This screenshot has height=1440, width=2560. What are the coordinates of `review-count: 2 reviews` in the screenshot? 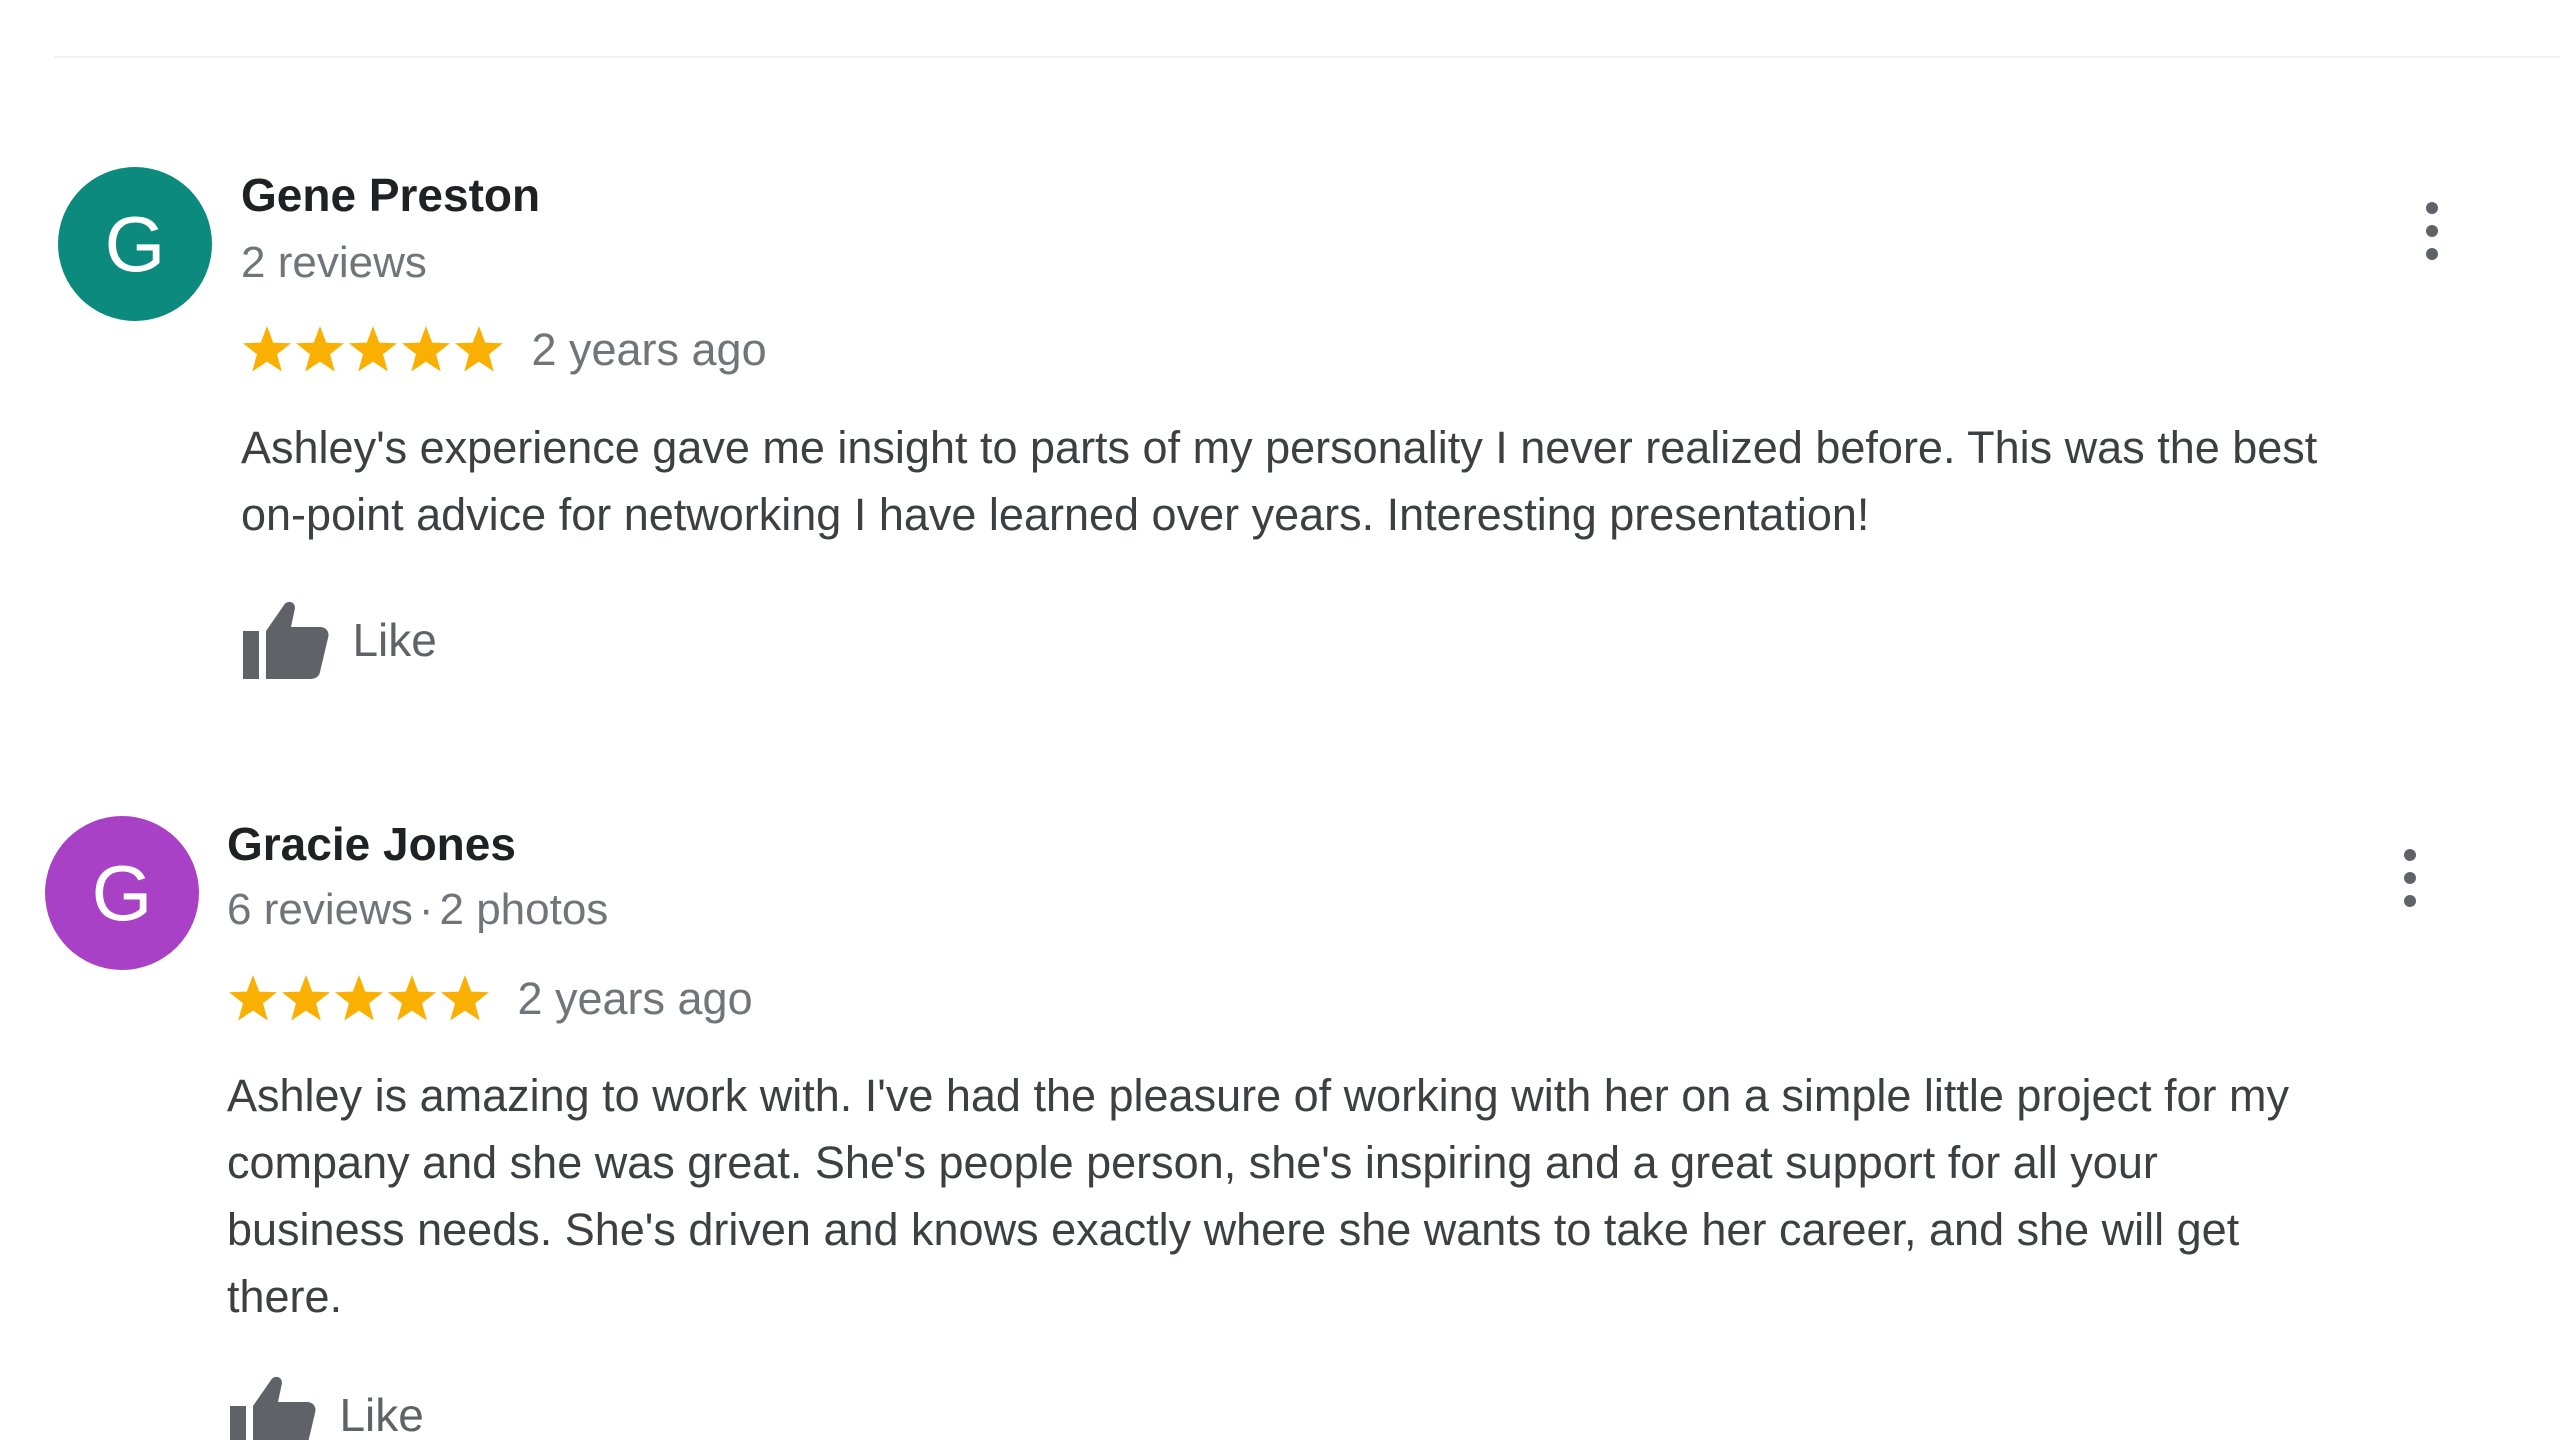 It's located at (334, 262).